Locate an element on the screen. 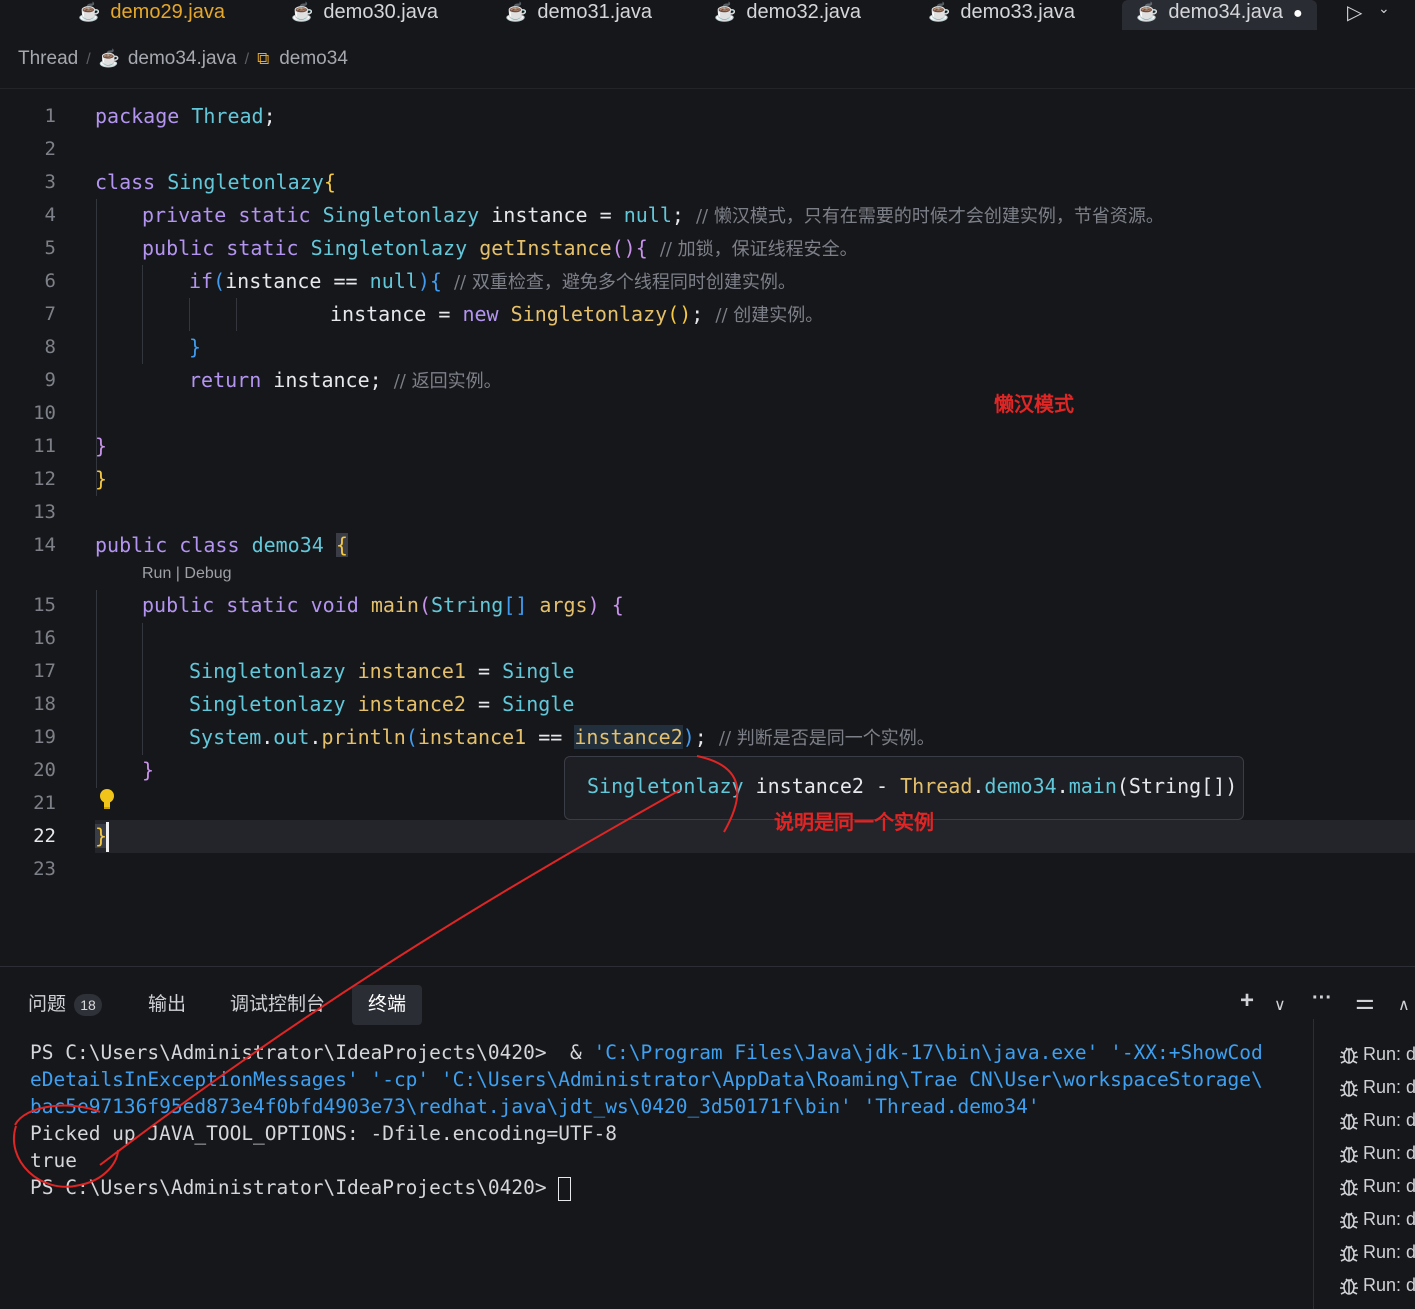  parameter: args is located at coordinates (563, 605).